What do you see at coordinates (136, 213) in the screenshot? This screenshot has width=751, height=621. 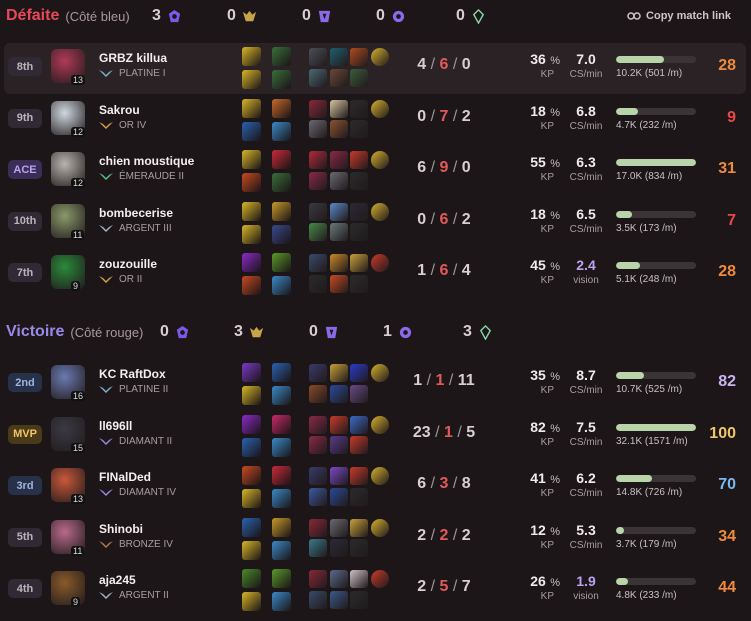 I see `player-name: bombecerise` at bounding box center [136, 213].